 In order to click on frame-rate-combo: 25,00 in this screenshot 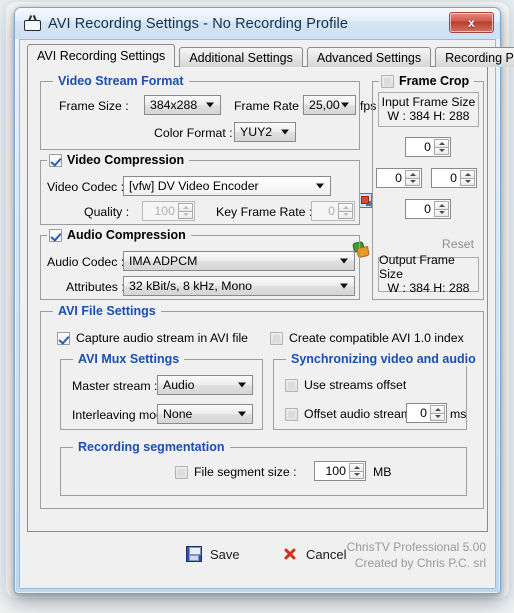, I will do `click(329, 105)`.